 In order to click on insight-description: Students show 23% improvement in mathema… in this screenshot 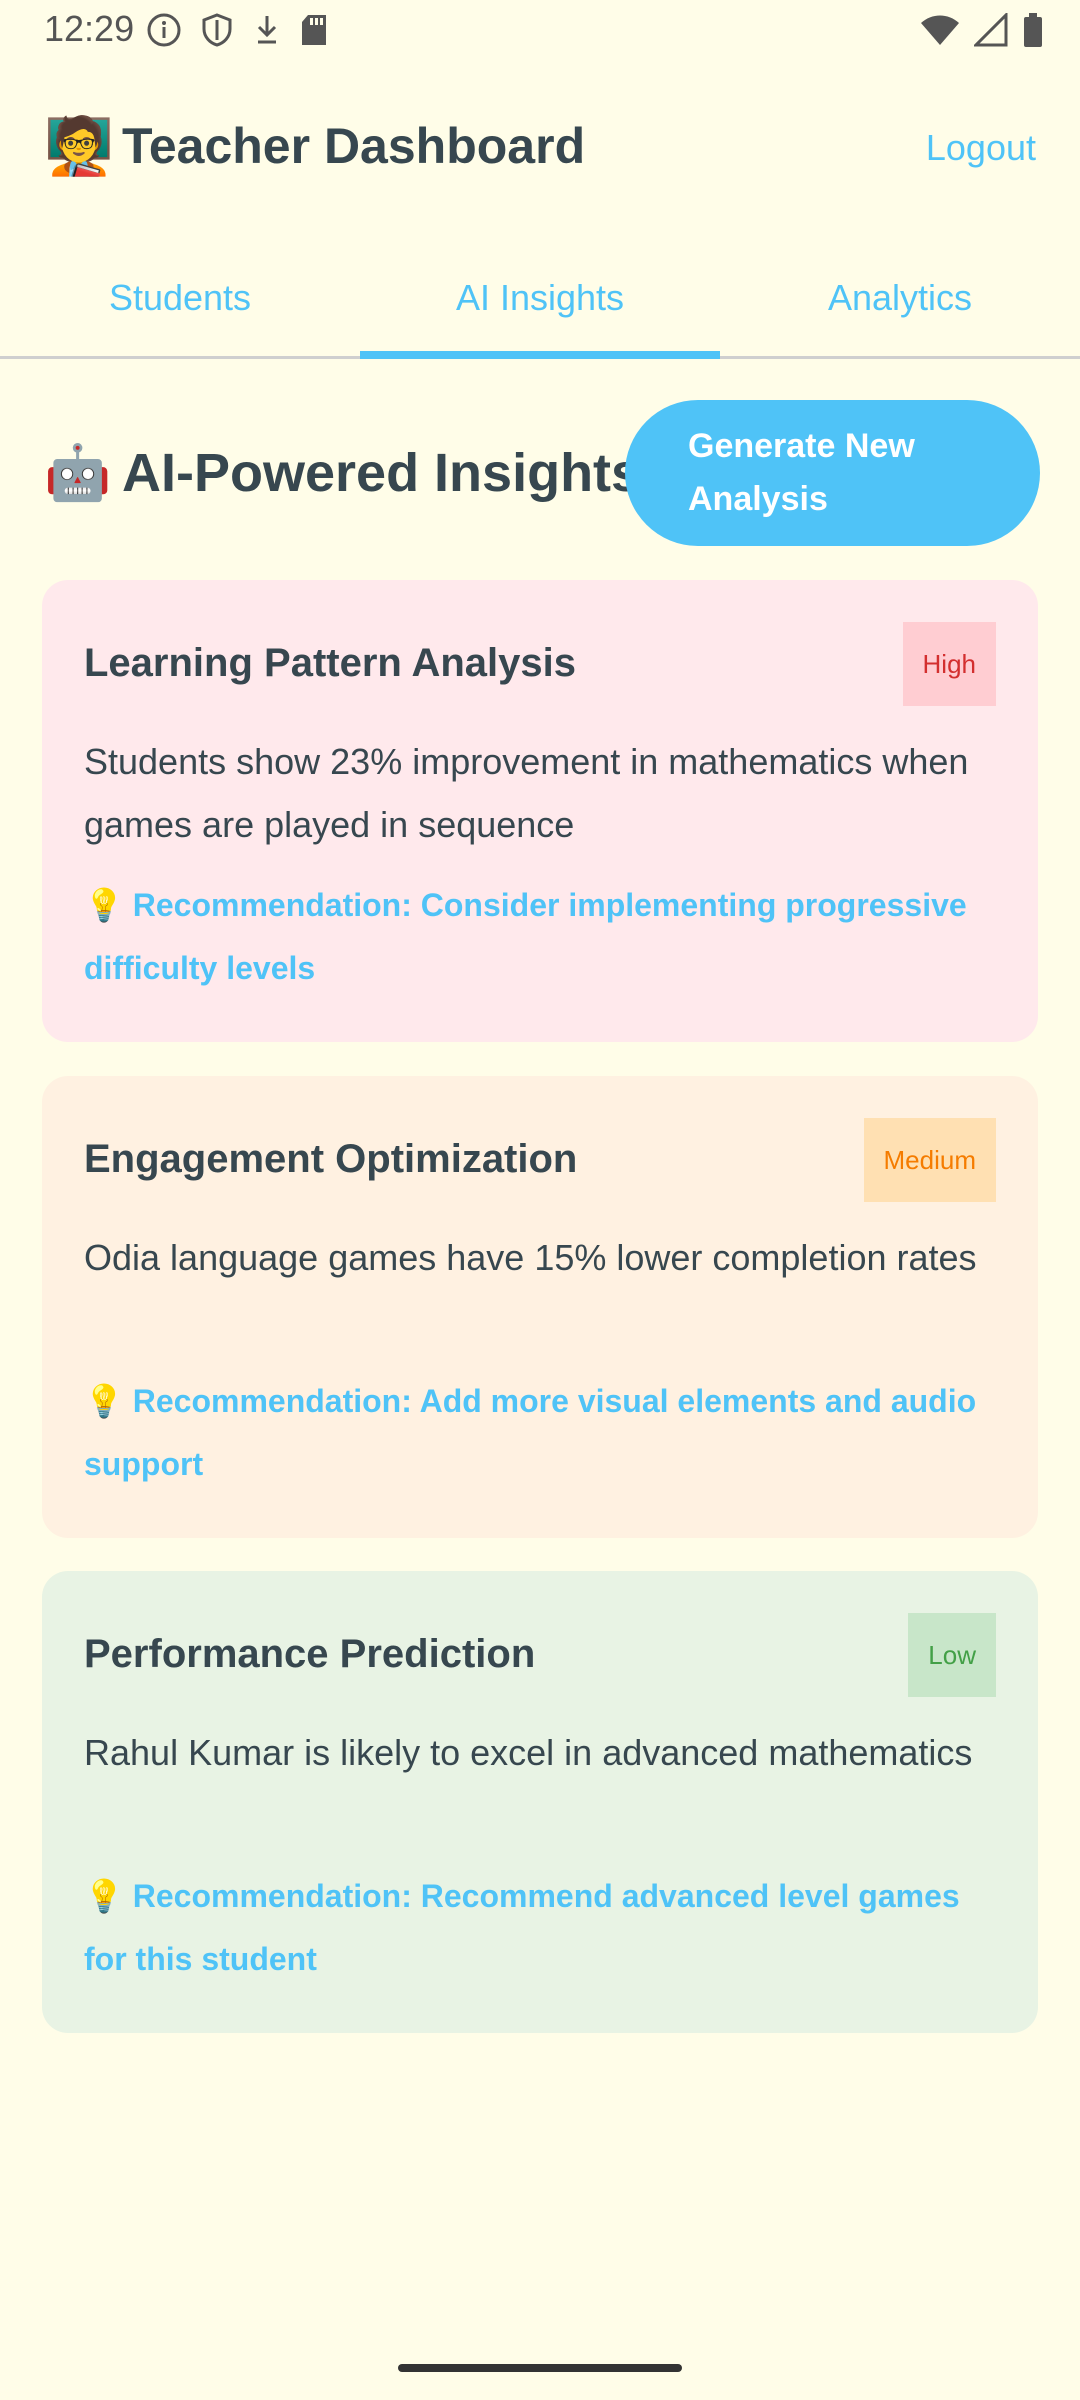, I will do `click(526, 793)`.